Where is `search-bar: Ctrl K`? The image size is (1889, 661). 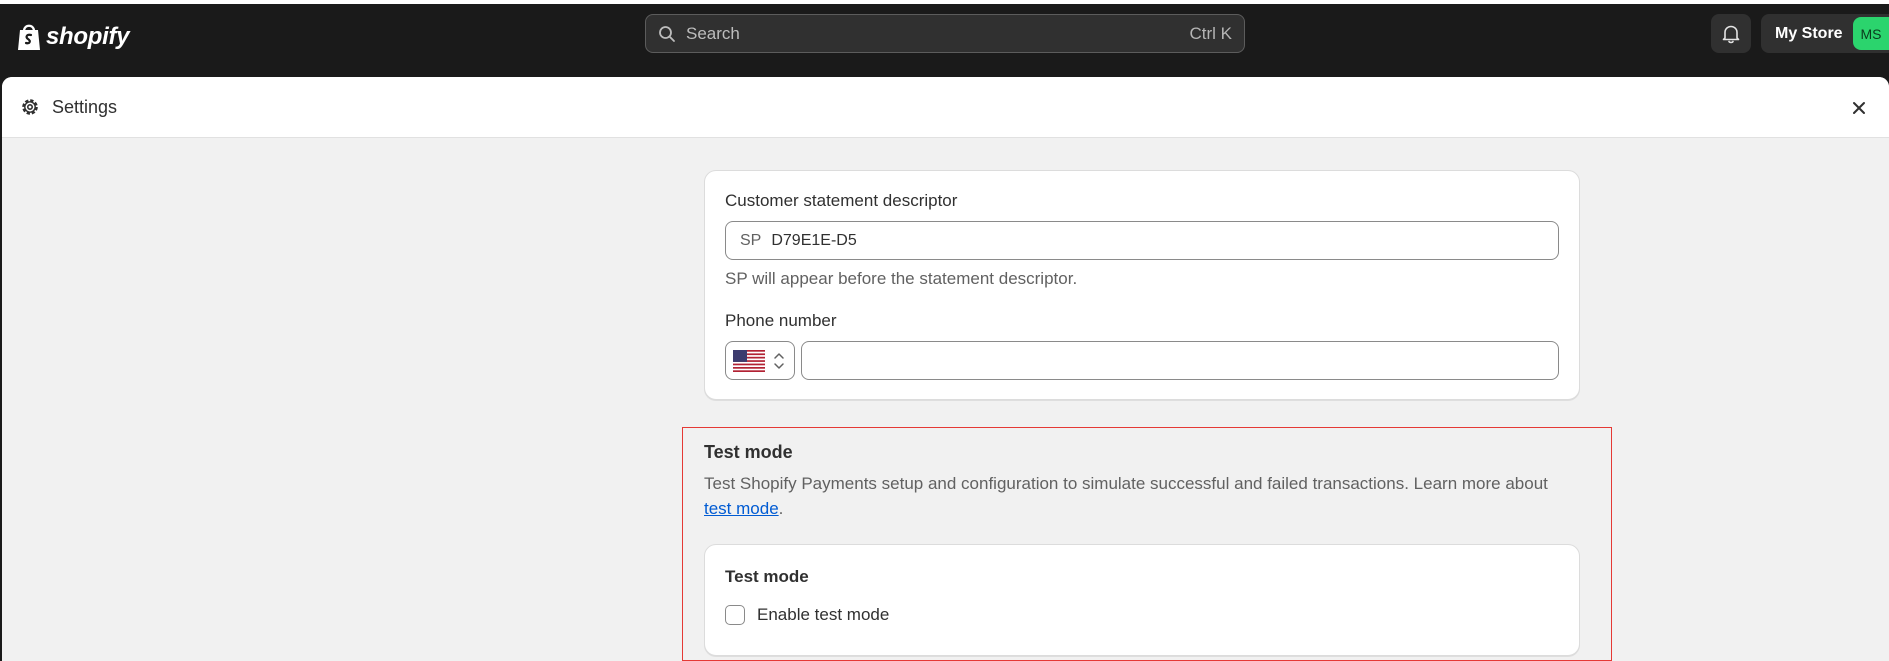 search-bar: Ctrl K is located at coordinates (945, 33).